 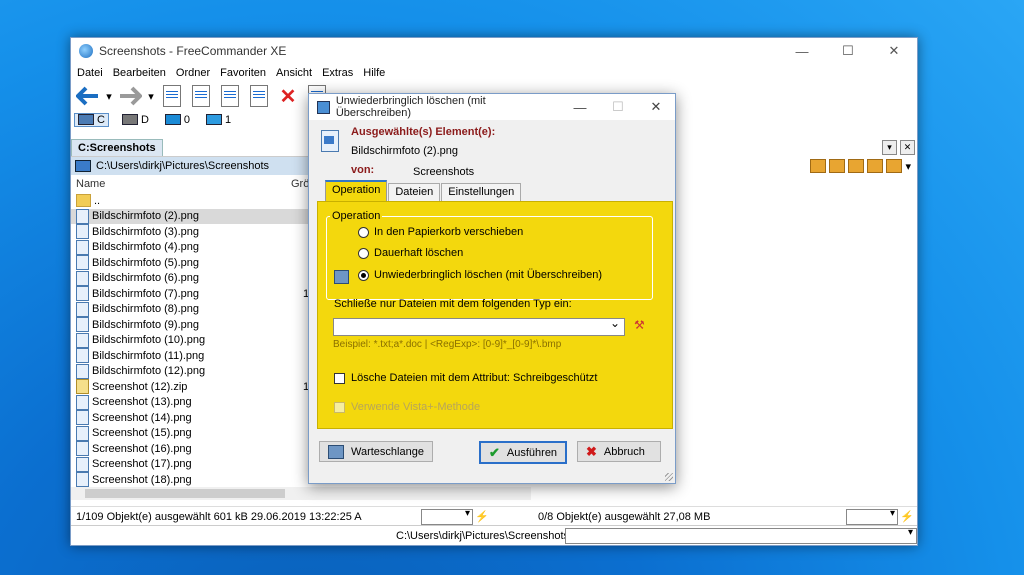 I want to click on drive-0-button: 0, so click(x=177, y=120).